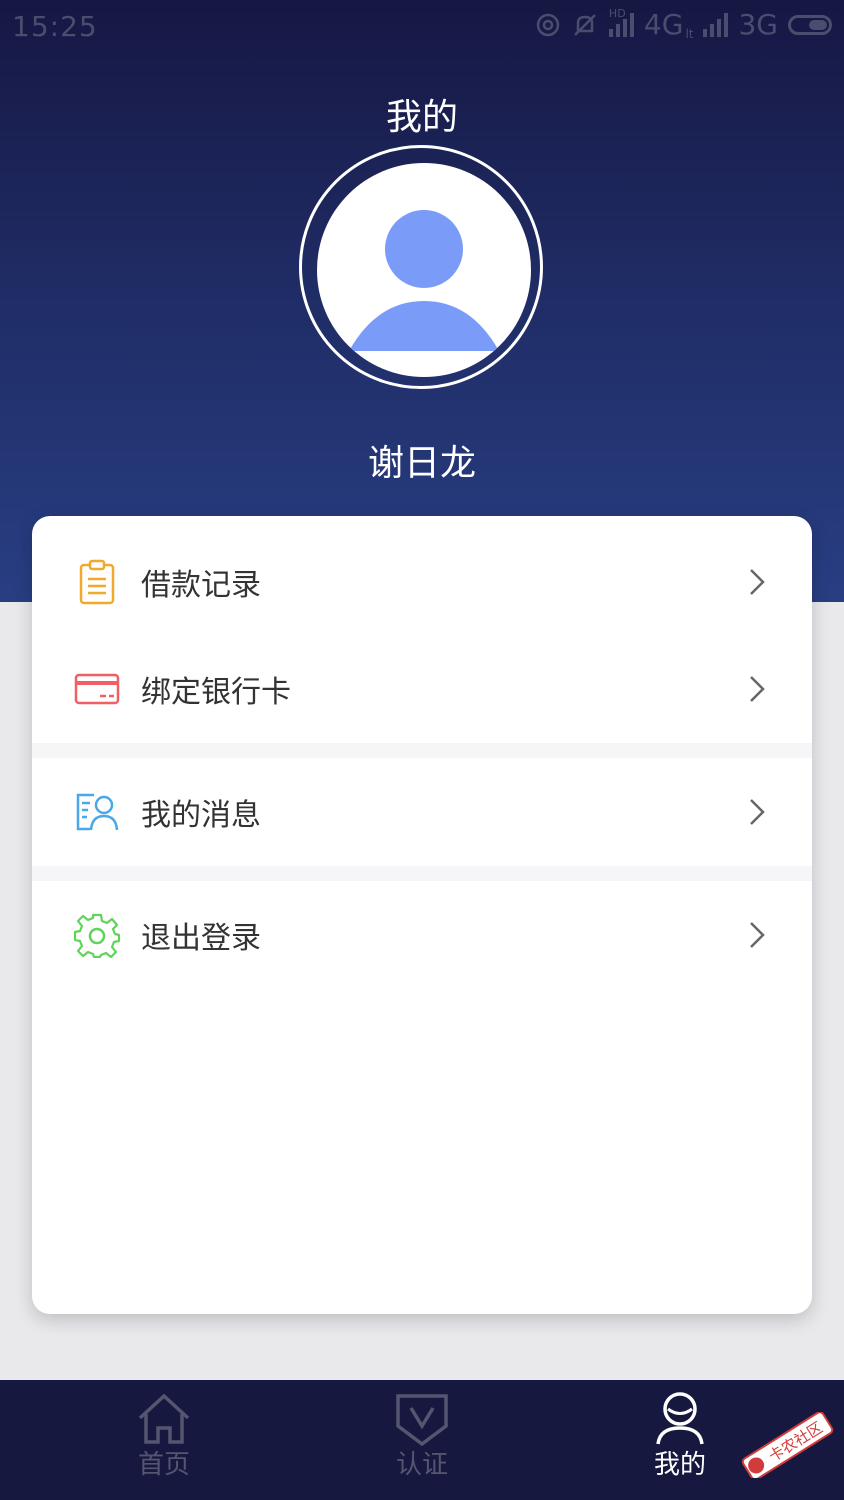 This screenshot has width=844, height=1500. What do you see at coordinates (216, 692) in the screenshot?
I see `menu-item-label: 绑定银行卡` at bounding box center [216, 692].